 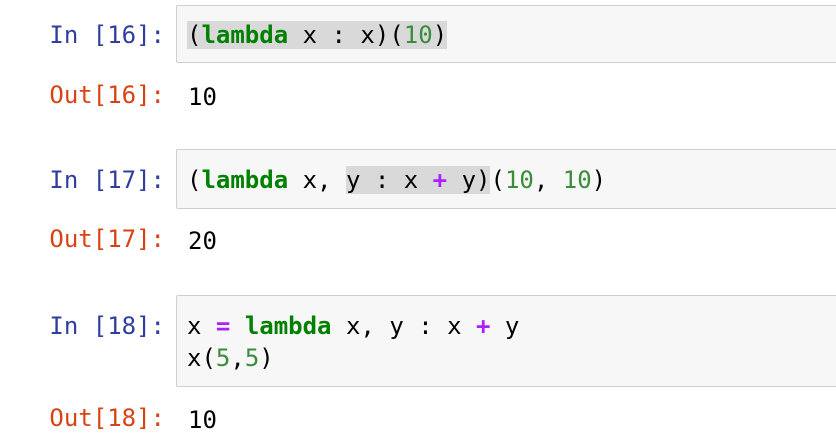 What do you see at coordinates (107, 95) in the screenshot?
I see `out-prompt-16: Out[16]:` at bounding box center [107, 95].